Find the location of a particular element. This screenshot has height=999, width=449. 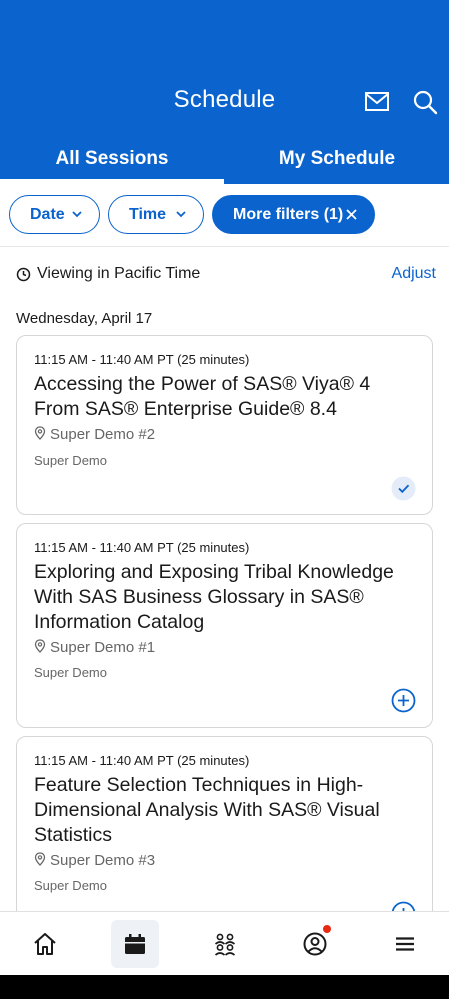

adjust-timezone-link: Adjust is located at coordinates (414, 274).